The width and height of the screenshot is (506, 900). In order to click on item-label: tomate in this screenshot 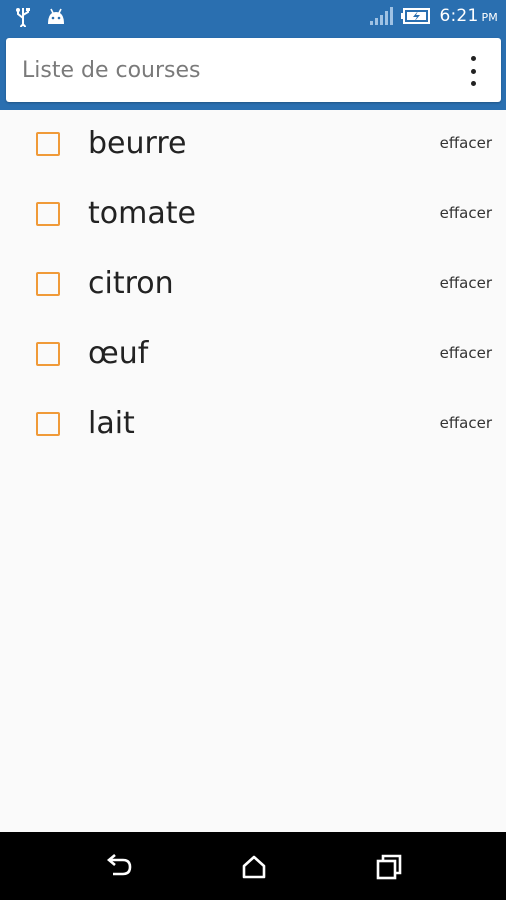, I will do `click(142, 213)`.